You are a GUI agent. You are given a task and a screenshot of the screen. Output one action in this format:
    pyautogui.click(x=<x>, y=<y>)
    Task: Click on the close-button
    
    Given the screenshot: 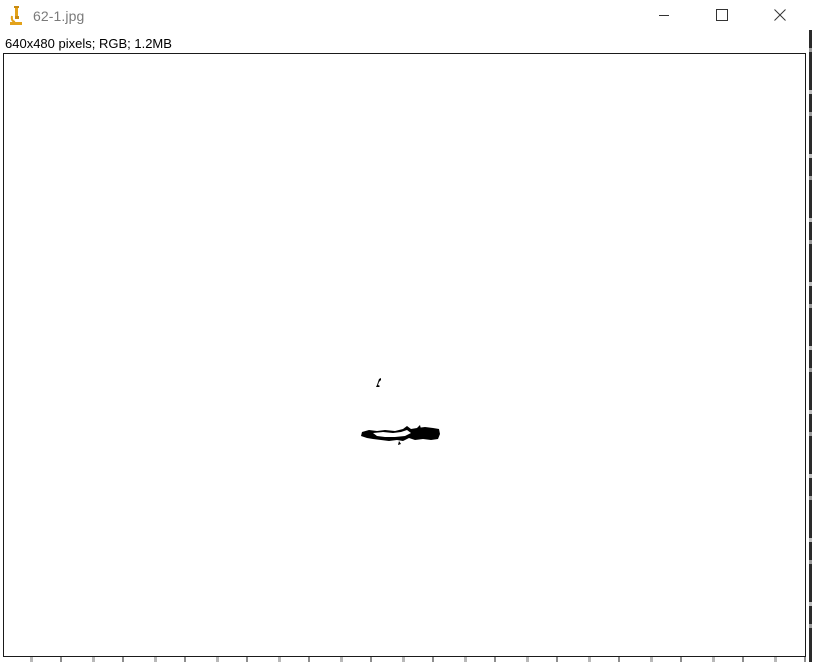 What is the action you would take?
    pyautogui.click(x=780, y=16)
    